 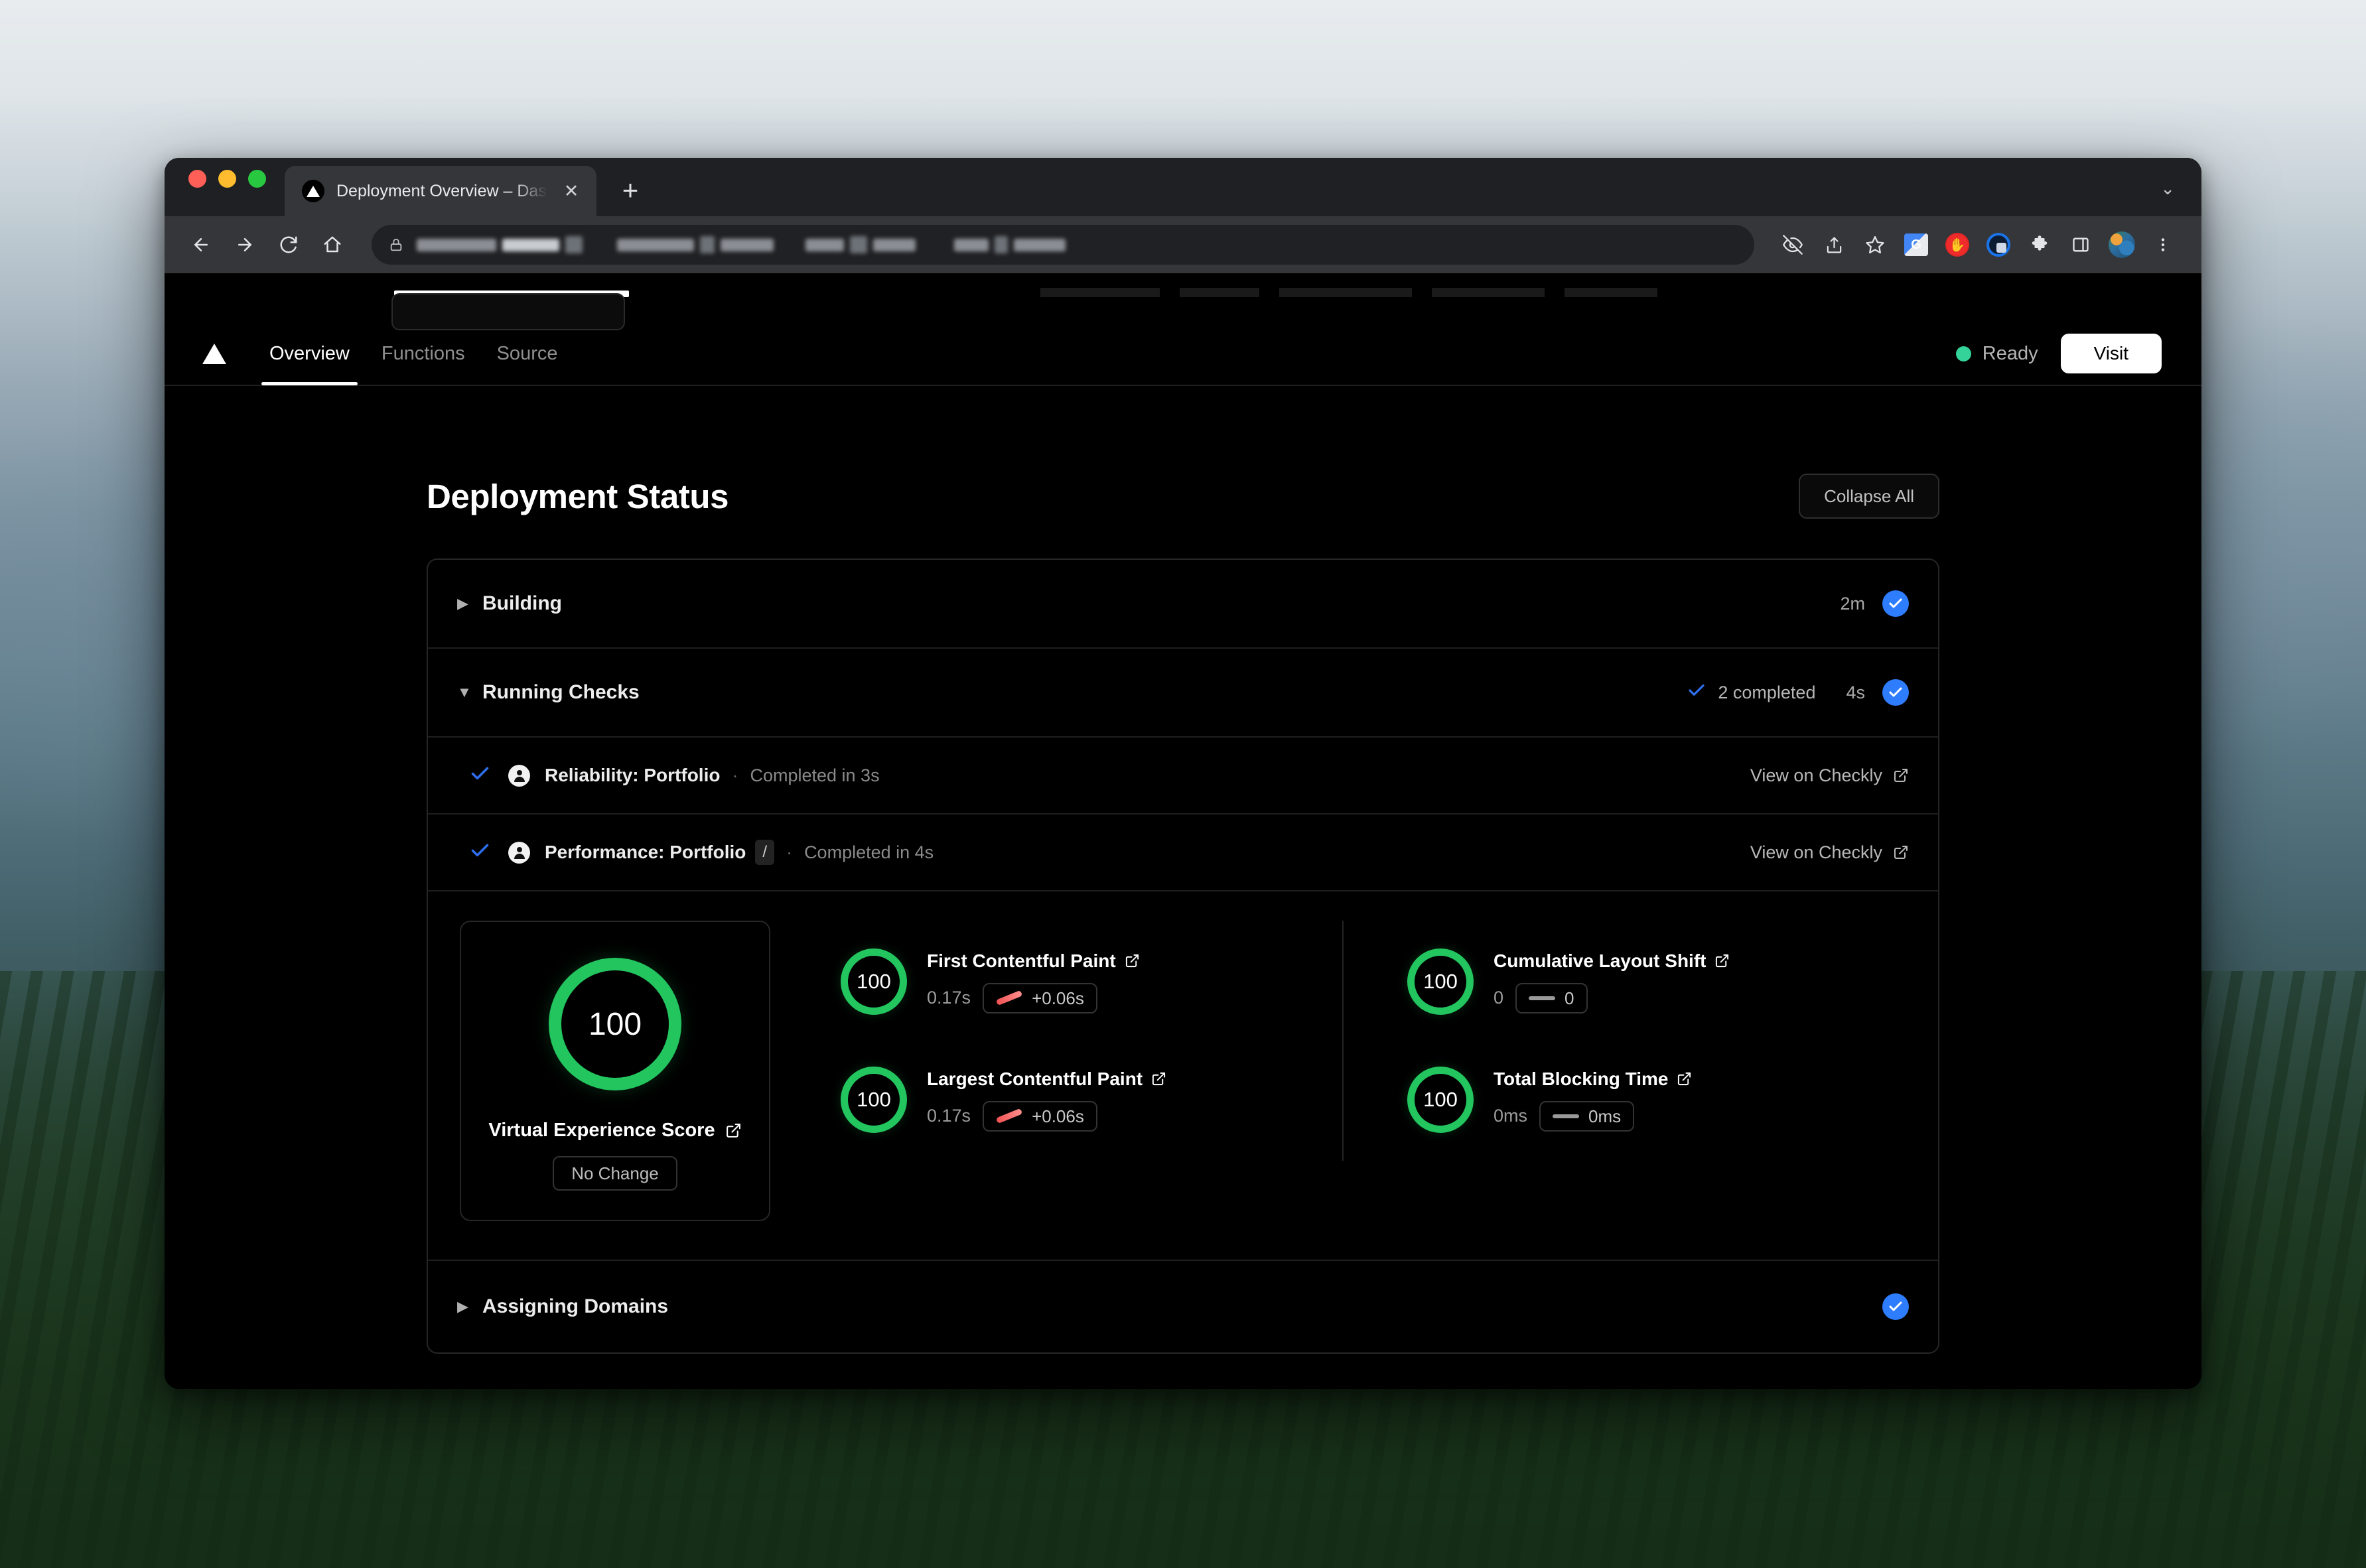 I want to click on app-nav-right: Ready Visit, so click(x=2058, y=353).